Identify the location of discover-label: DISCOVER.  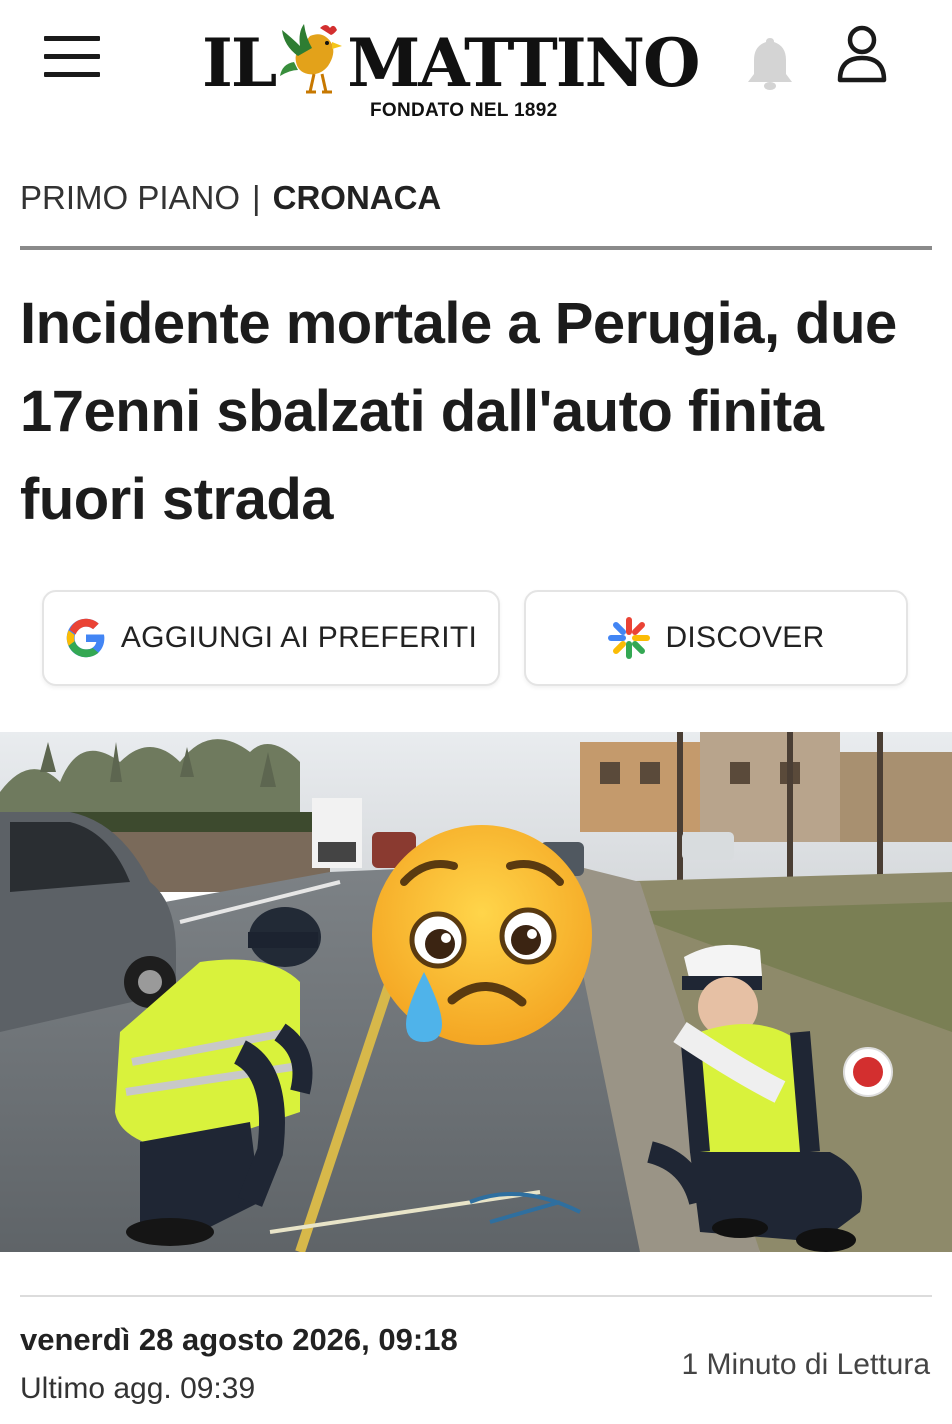
(745, 637).